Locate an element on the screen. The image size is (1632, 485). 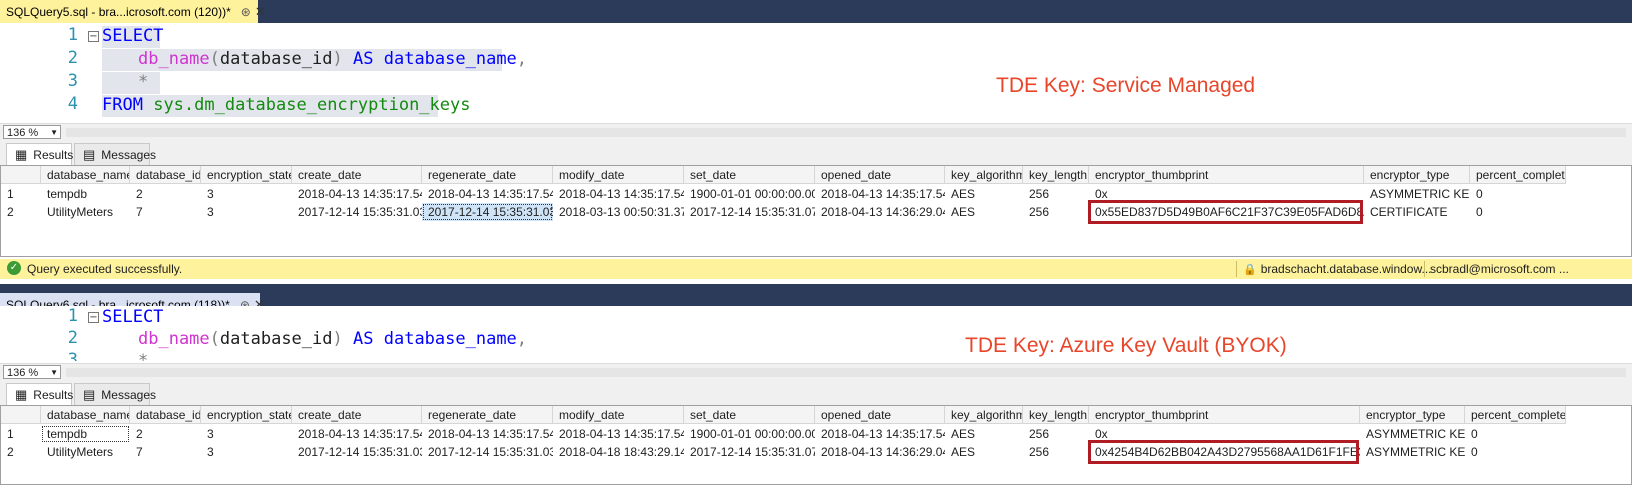
table-cell: 2018-03-13 00:50:31.370 is located at coordinates (618, 212).